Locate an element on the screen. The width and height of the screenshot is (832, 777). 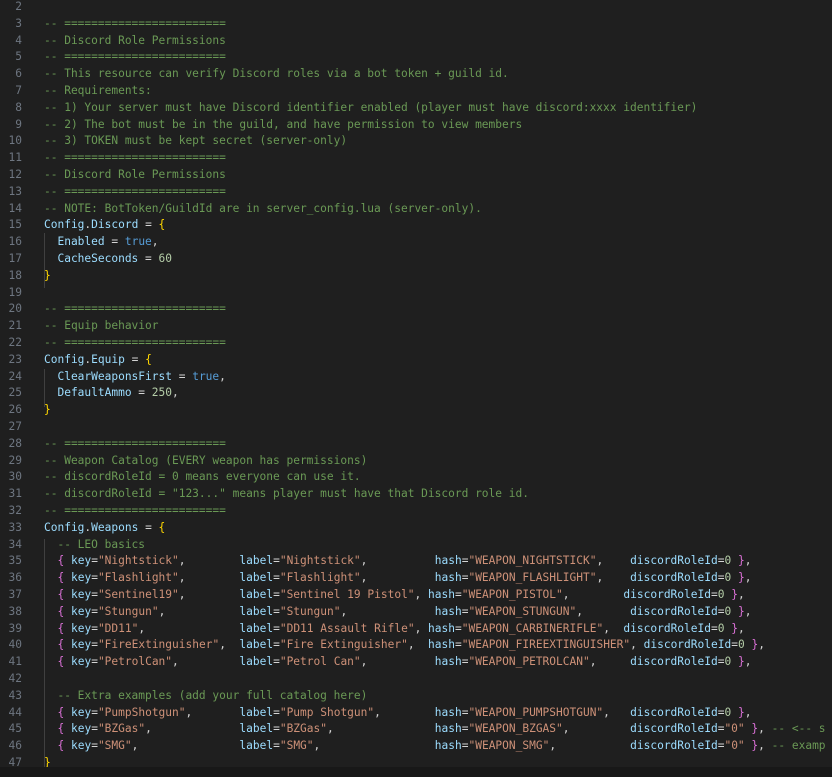
code-line: 4 -- Discord Role Permissions is located at coordinates (416, 41).